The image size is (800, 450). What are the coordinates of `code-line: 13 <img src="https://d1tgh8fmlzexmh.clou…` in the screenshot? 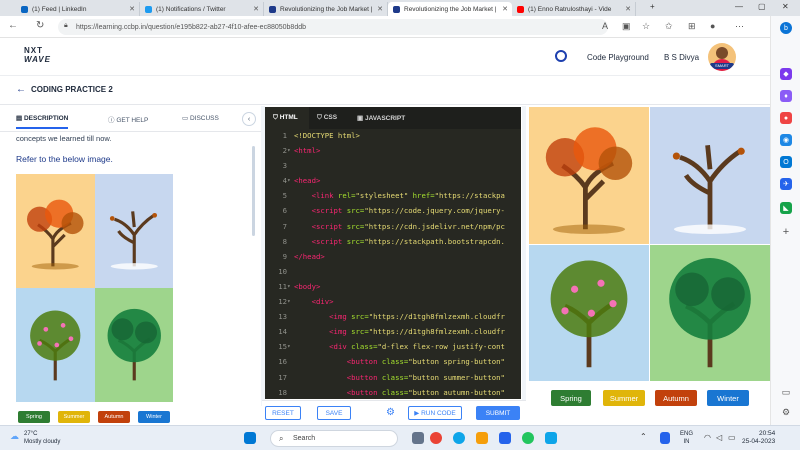 It's located at (393, 319).